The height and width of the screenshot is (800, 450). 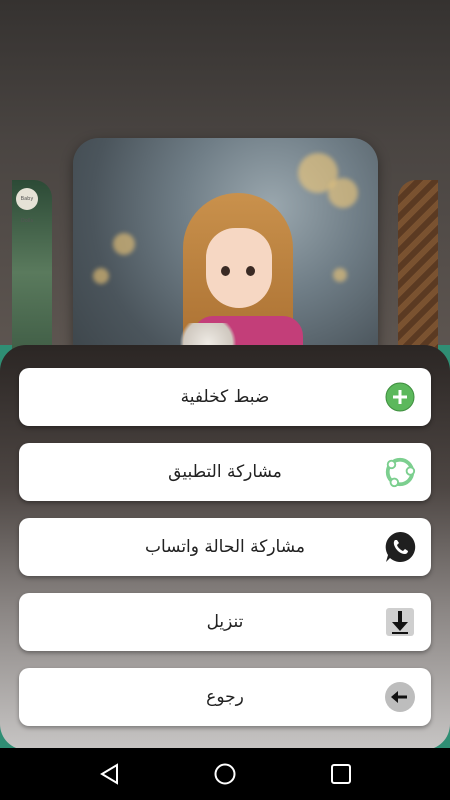 I want to click on back-label: رجوع, so click(x=225, y=697).